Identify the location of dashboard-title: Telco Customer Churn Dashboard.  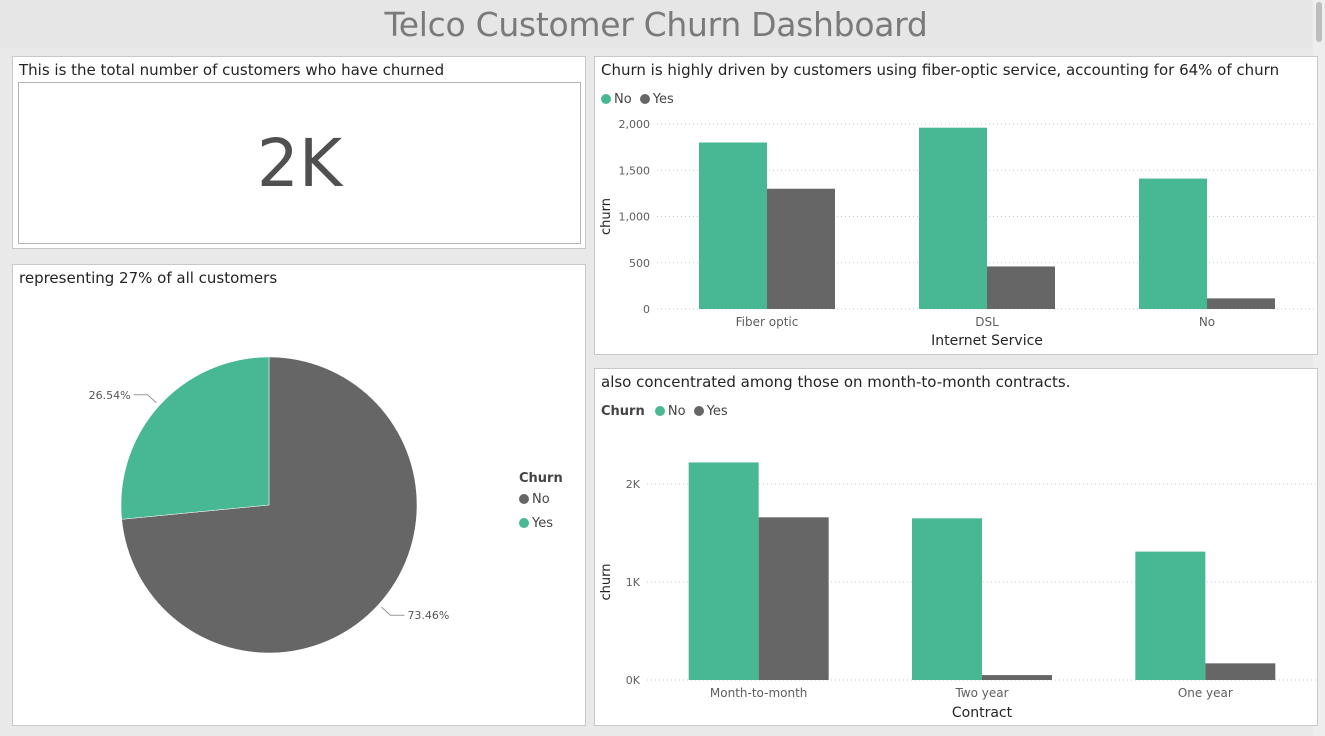
(656, 24).